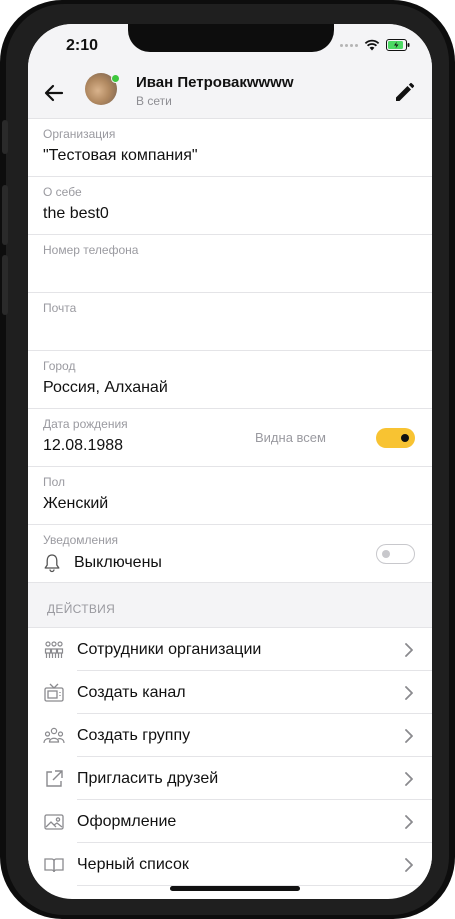  Describe the element at coordinates (230, 206) in the screenshot. I see `about-field: О себе the best0` at that location.